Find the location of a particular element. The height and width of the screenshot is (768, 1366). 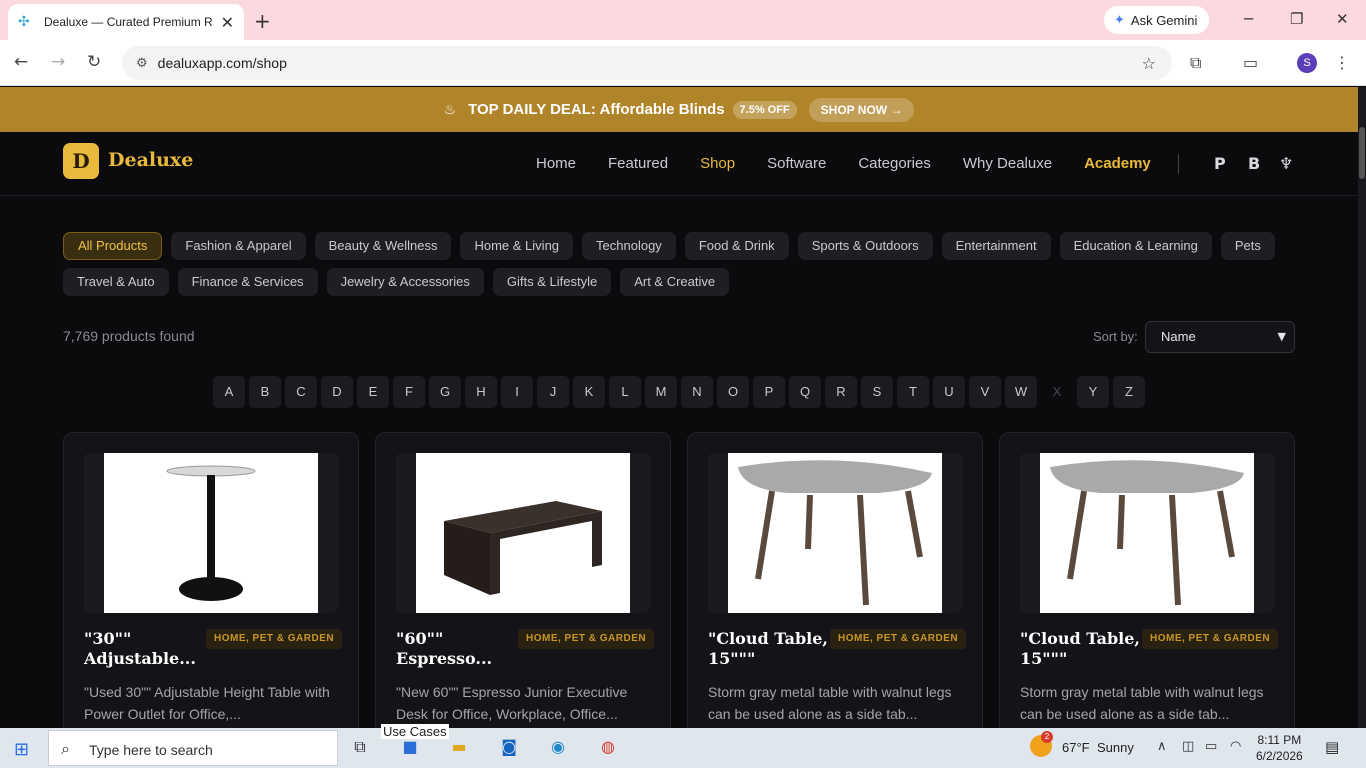

extensions-icon: ⧉ is located at coordinates (1195, 63).